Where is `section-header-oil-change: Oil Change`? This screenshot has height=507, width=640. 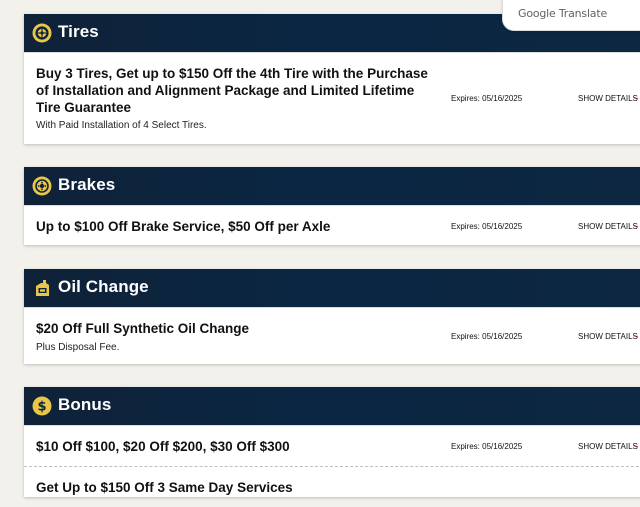 section-header-oil-change: Oil Change is located at coordinates (332, 288).